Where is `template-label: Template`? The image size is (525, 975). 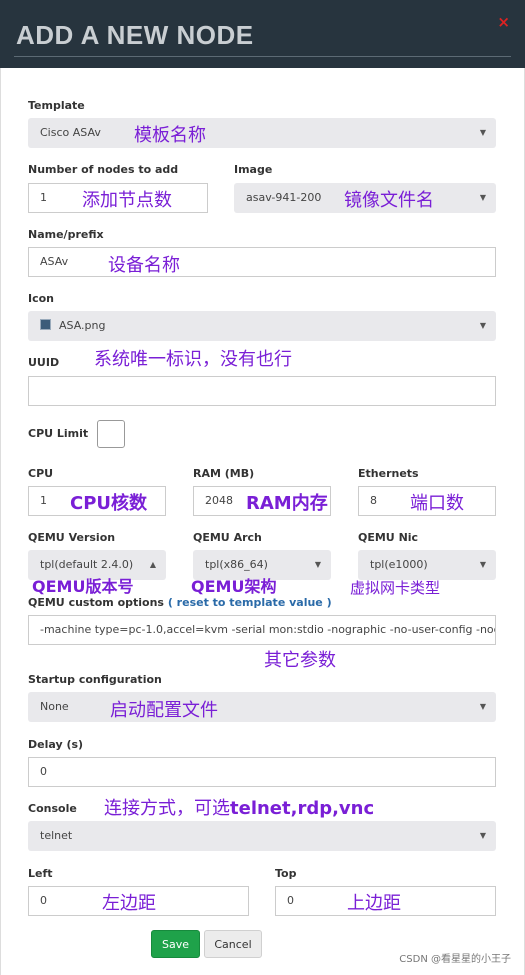 template-label: Template is located at coordinates (56, 105).